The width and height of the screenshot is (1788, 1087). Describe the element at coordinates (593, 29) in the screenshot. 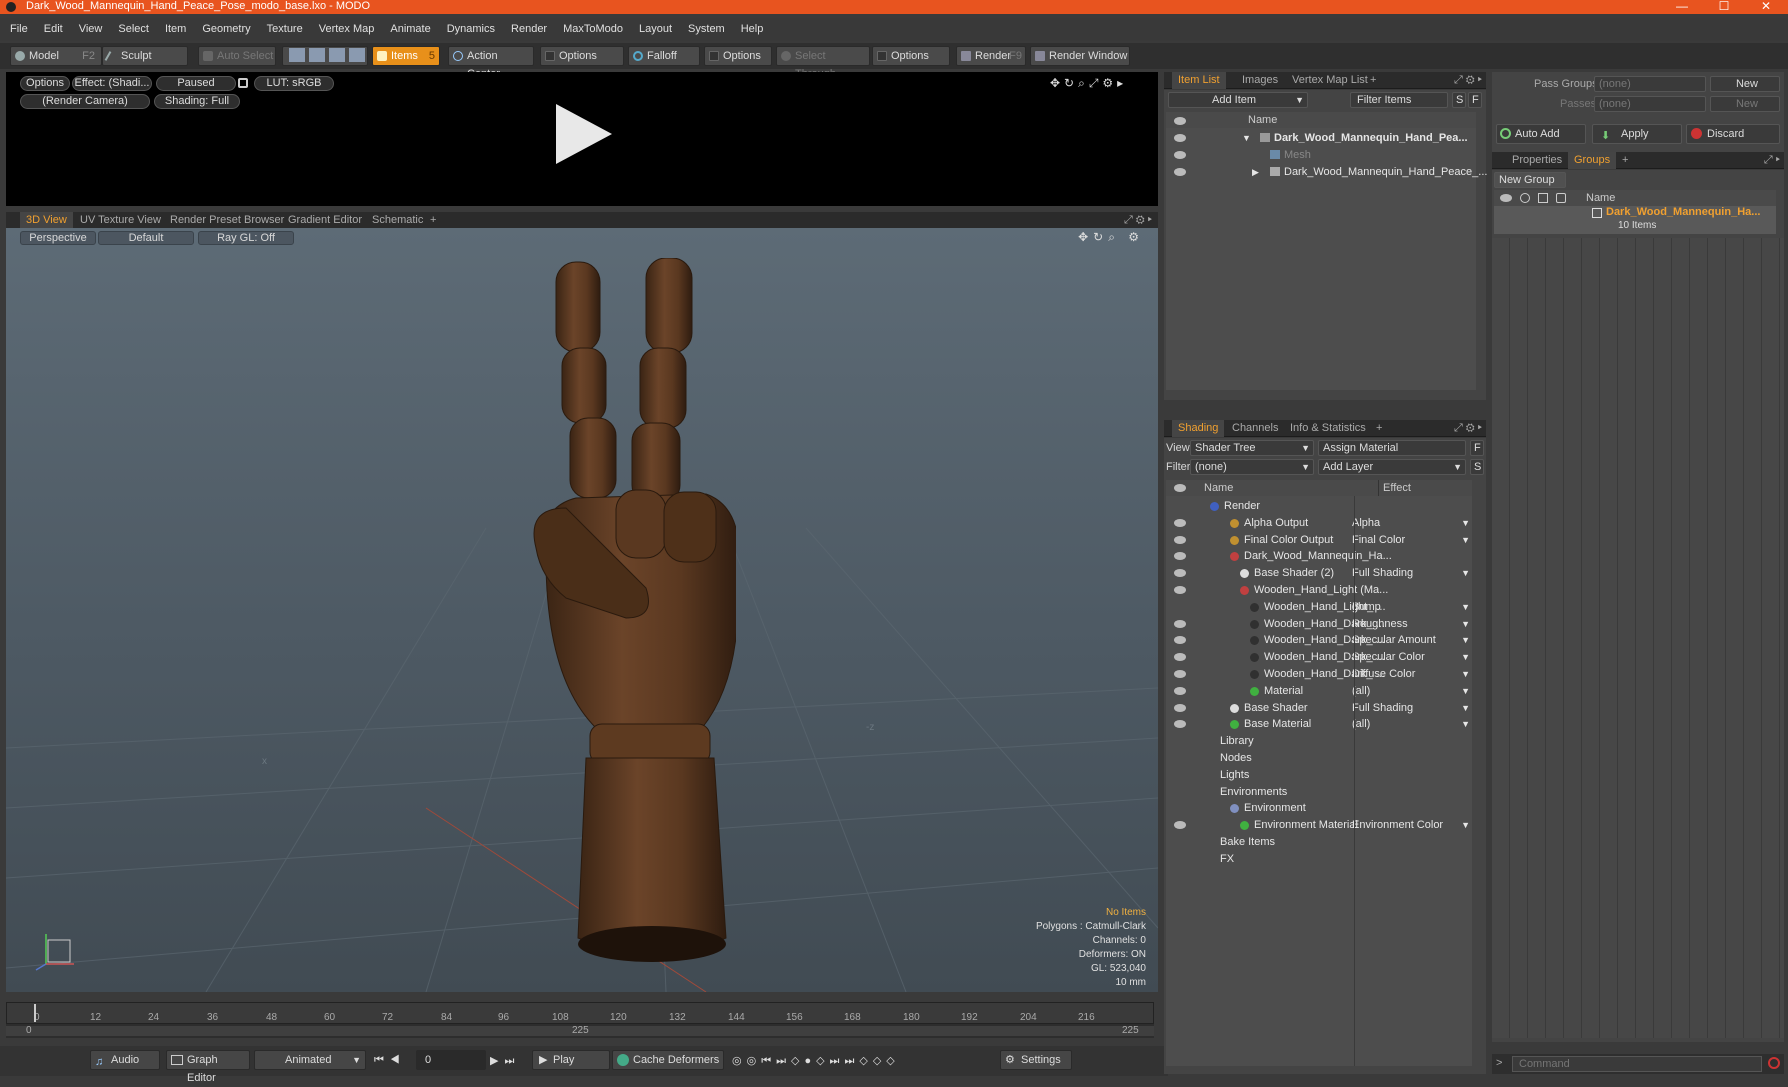

I see `menu-maxtomodo: MaxToModo` at that location.